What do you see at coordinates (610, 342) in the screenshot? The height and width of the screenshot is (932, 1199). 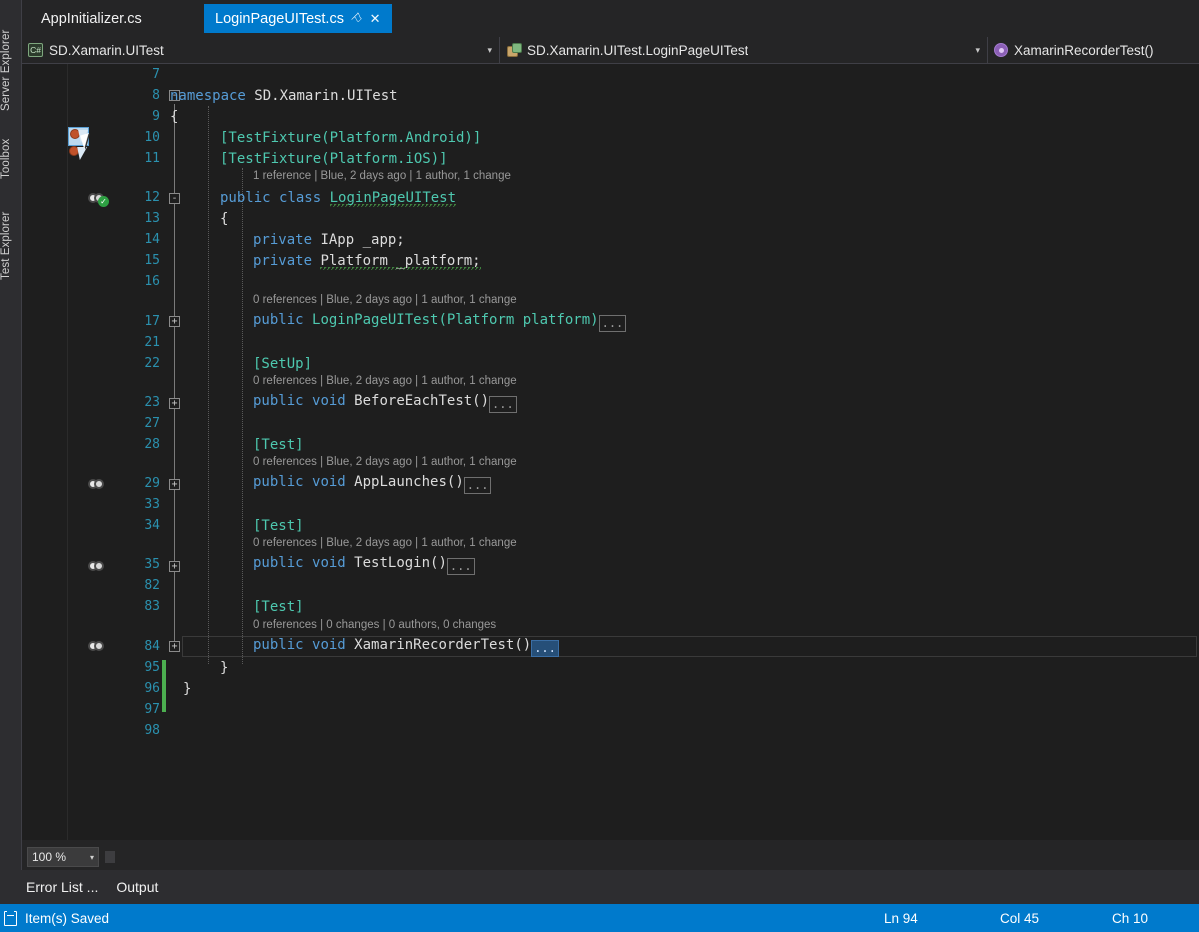 I see `code-line: 21` at bounding box center [610, 342].